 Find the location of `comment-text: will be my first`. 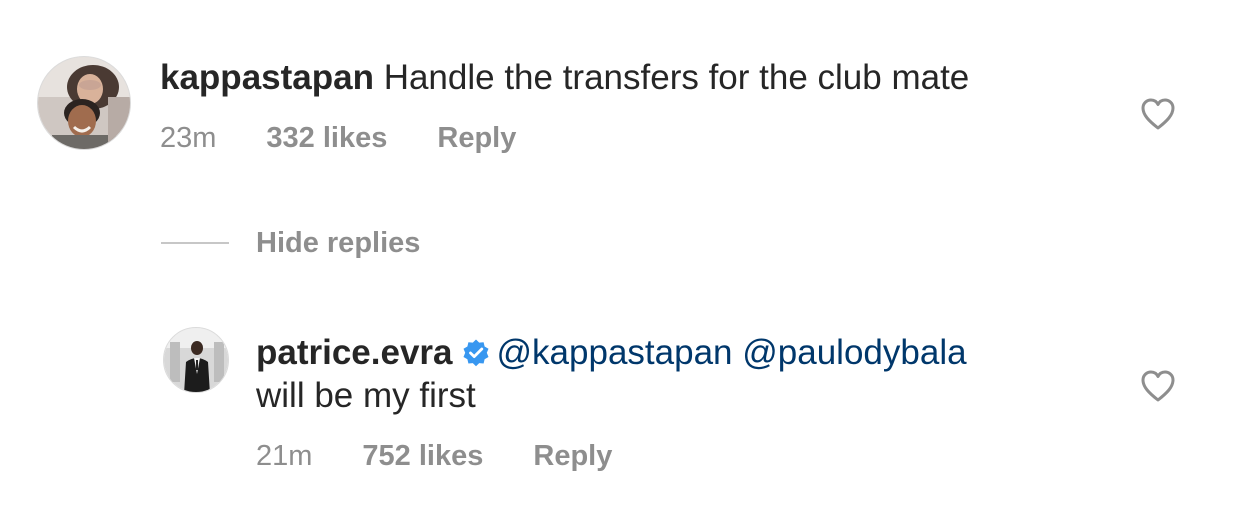

comment-text: will be my first is located at coordinates (366, 395).